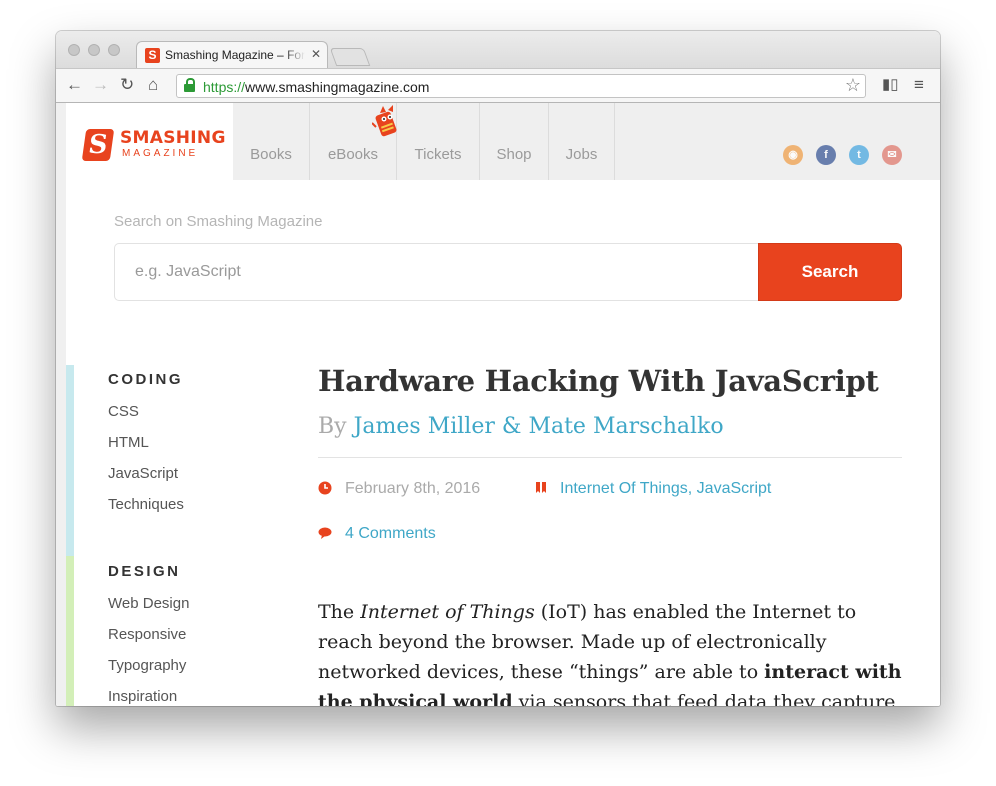  I want to click on article-date: February 8th, 2016, so click(413, 488).